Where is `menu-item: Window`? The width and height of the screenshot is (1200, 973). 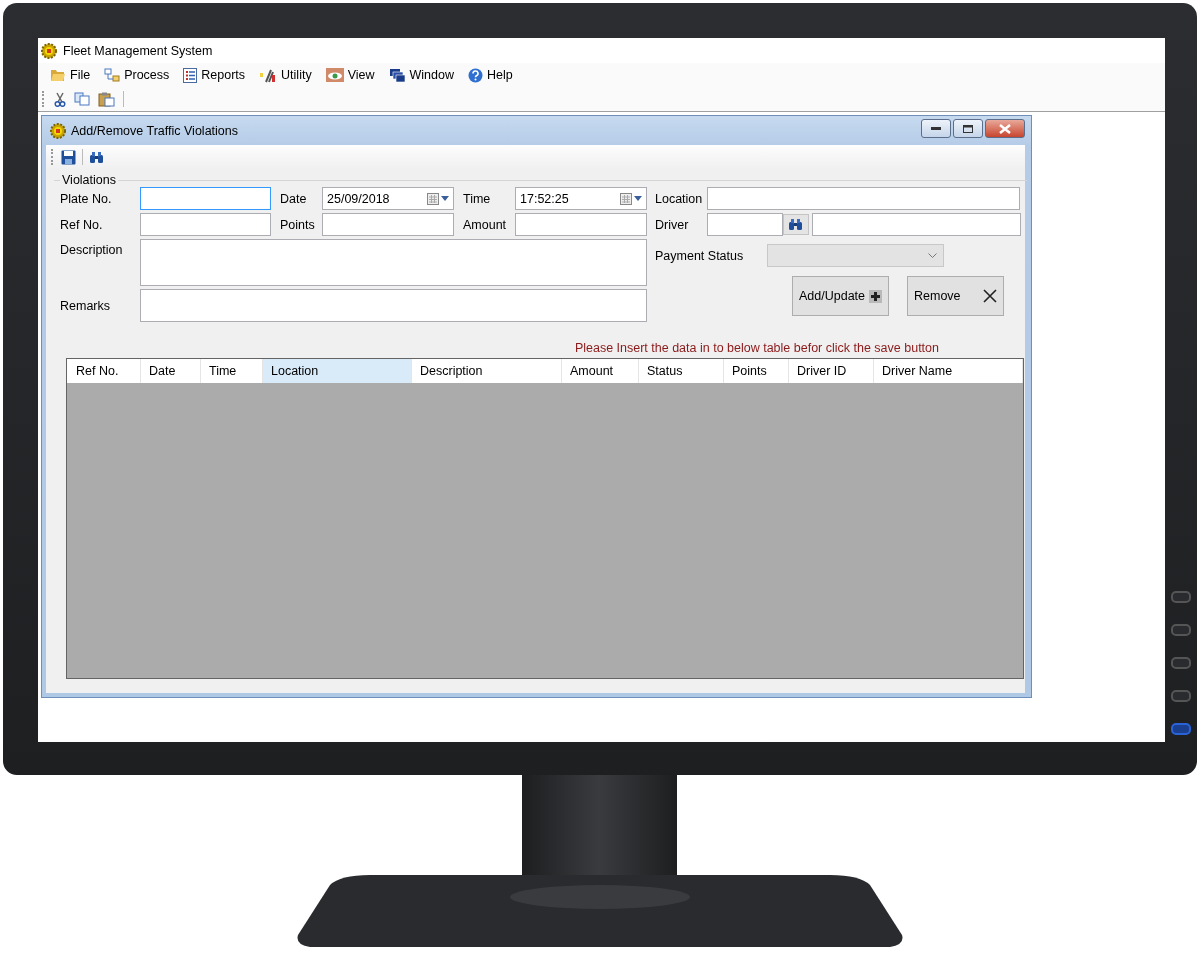 menu-item: Window is located at coordinates (421, 75).